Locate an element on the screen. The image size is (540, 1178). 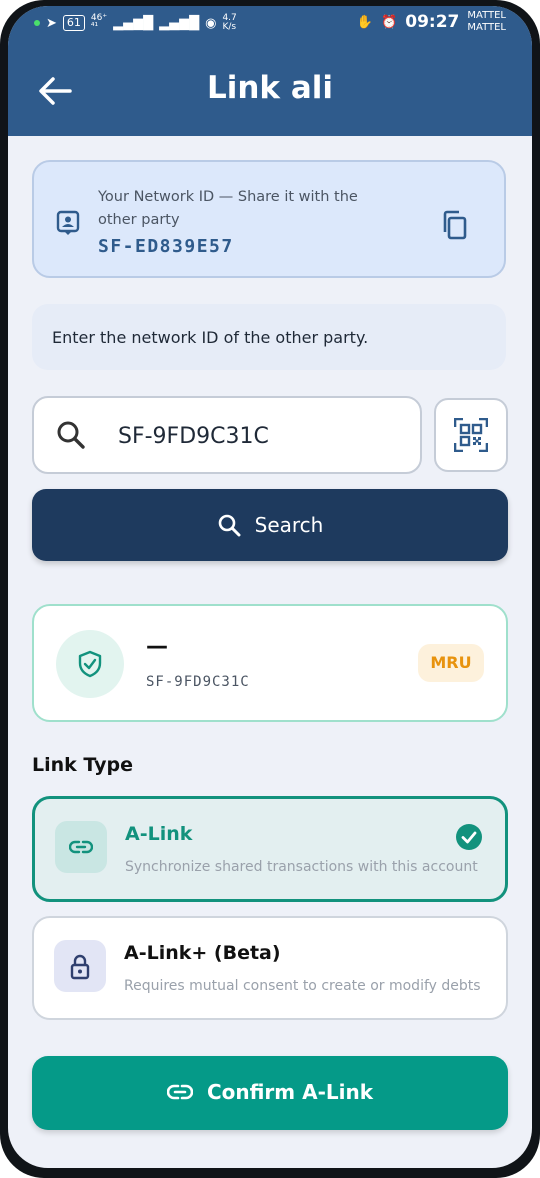
search-button-content: Search is located at coordinates (270, 525).